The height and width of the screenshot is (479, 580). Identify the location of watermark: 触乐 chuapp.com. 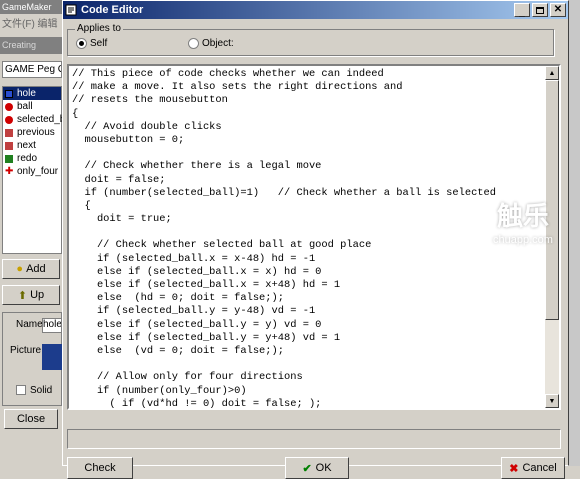
(523, 235).